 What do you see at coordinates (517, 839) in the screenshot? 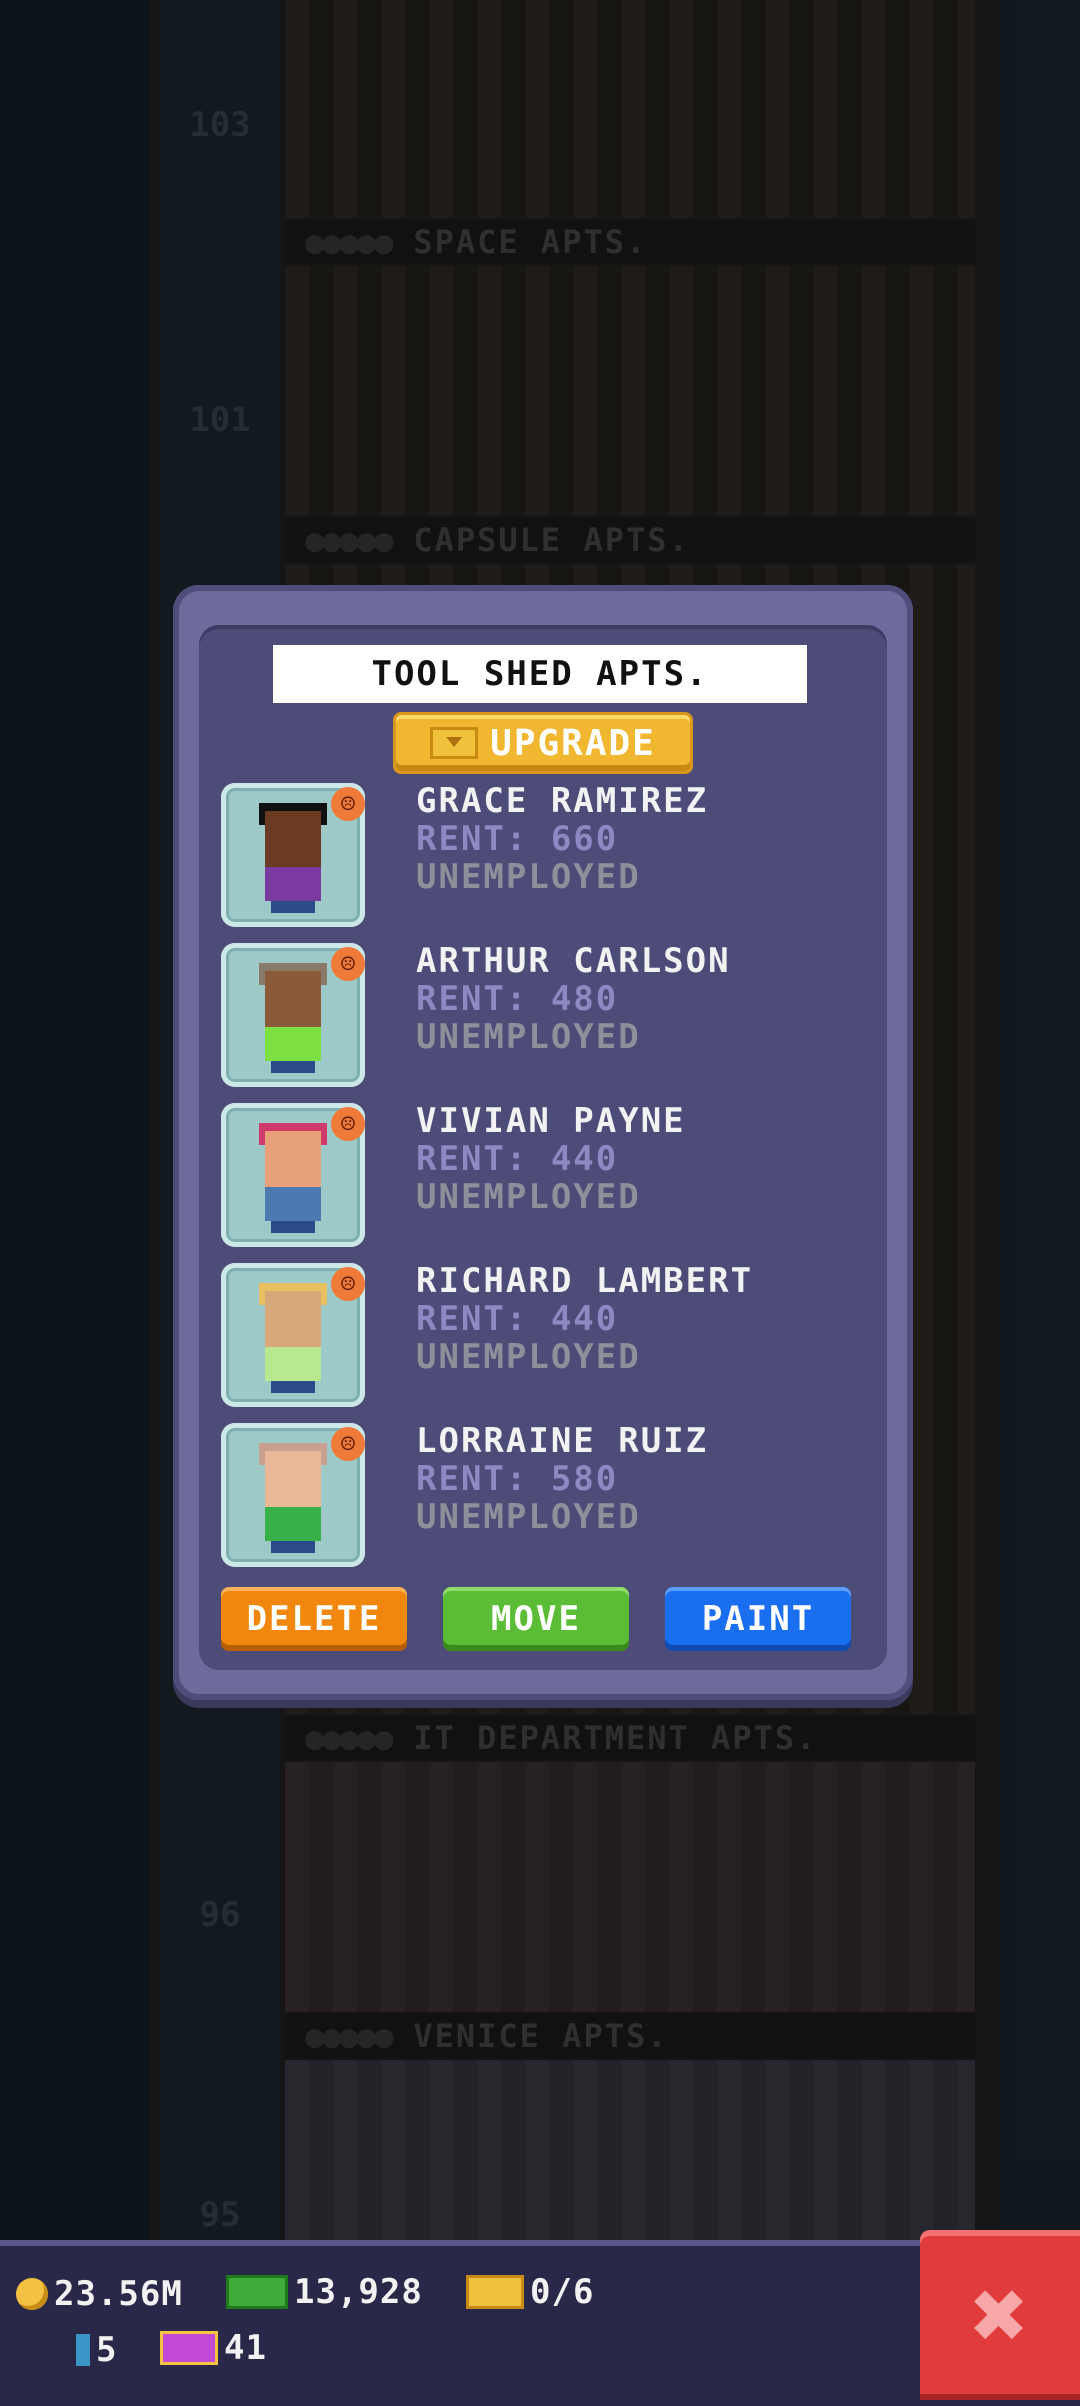
I see `resident-rent: RENT: 660` at bounding box center [517, 839].